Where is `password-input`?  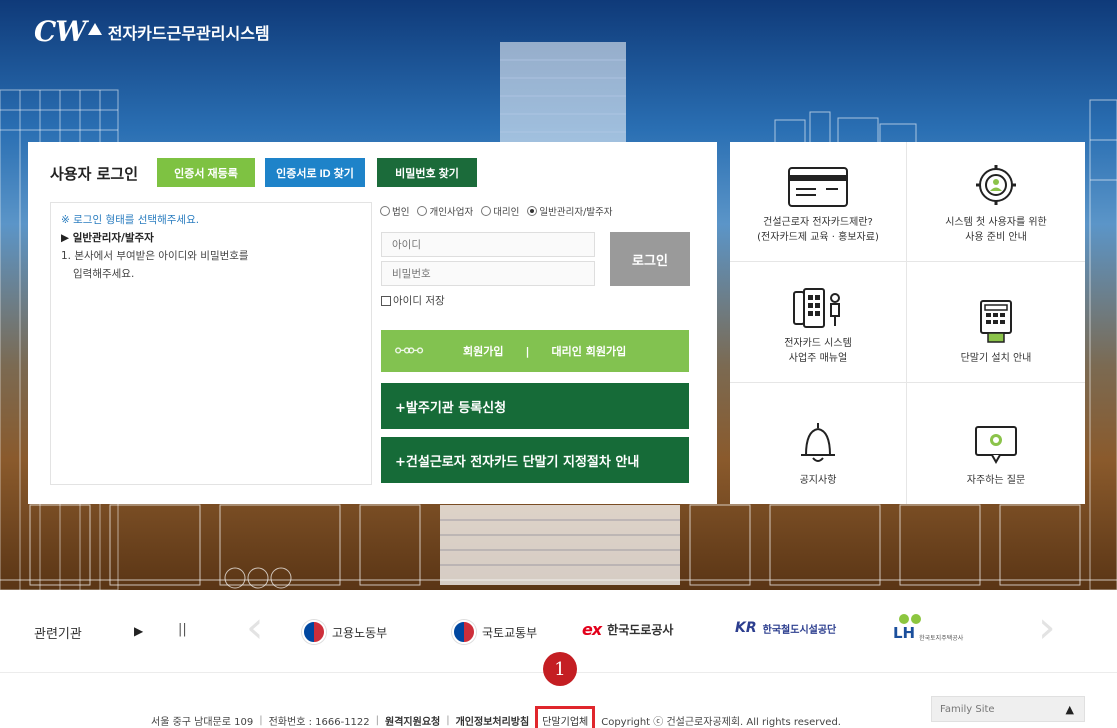
password-input is located at coordinates (488, 273).